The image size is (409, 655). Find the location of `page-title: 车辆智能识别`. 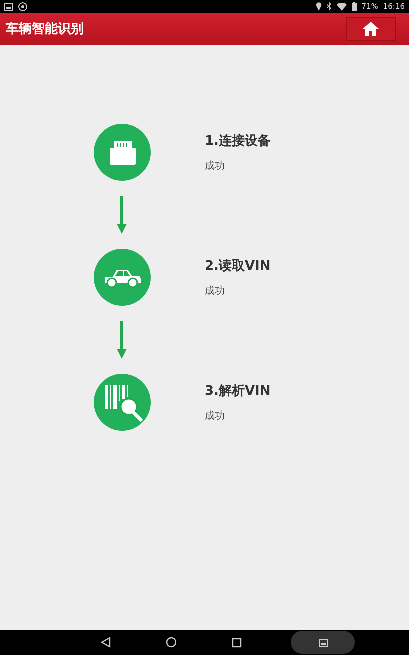

page-title: 车辆智能识别 is located at coordinates (45, 29).